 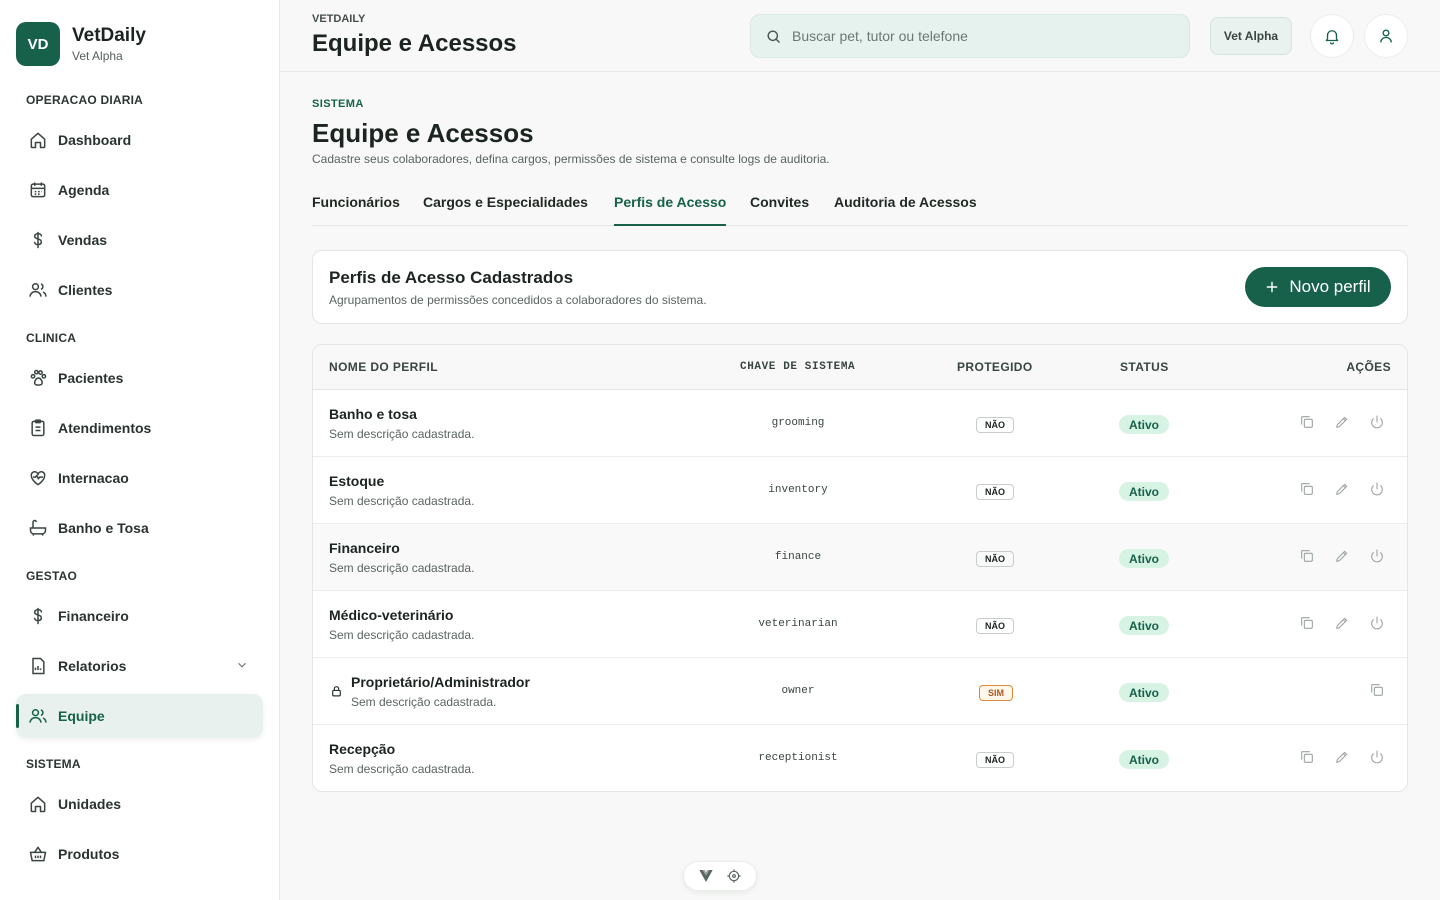 I want to click on bell-icon, so click(x=1332, y=36).